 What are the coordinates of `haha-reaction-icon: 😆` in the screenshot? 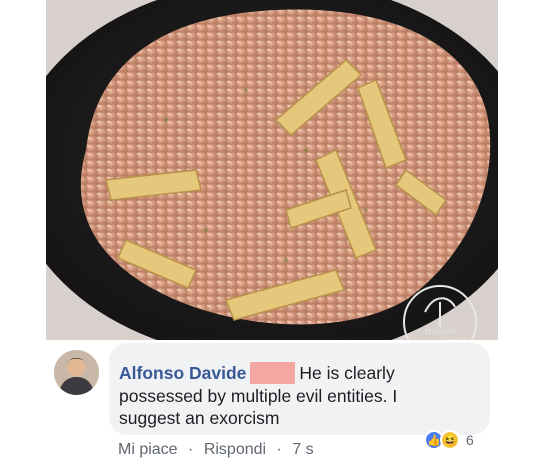 It's located at (450, 440).